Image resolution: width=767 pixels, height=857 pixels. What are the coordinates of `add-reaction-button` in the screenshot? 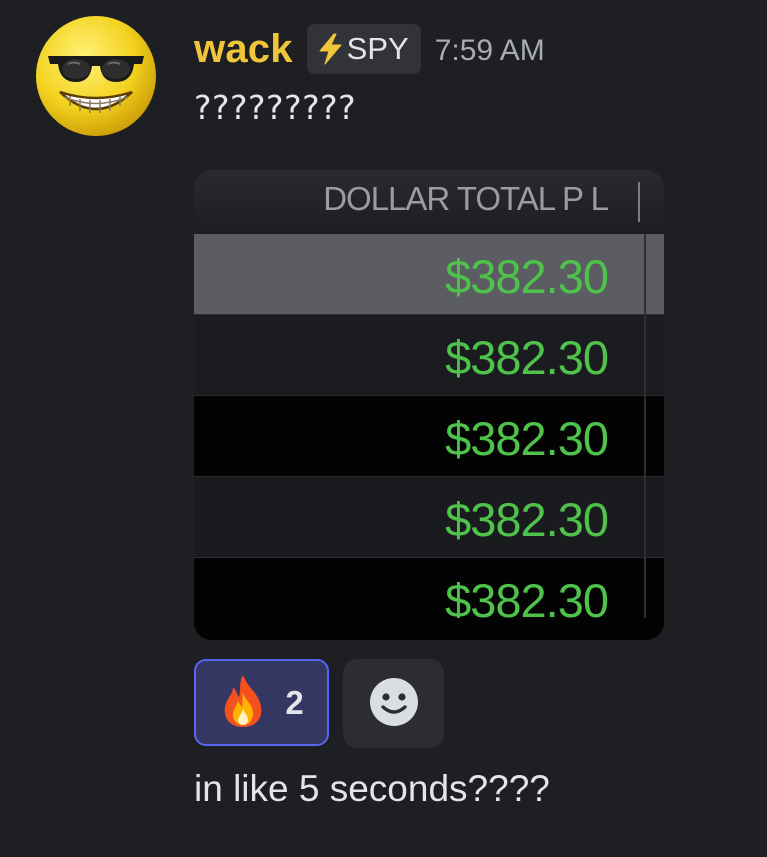 It's located at (393, 703).